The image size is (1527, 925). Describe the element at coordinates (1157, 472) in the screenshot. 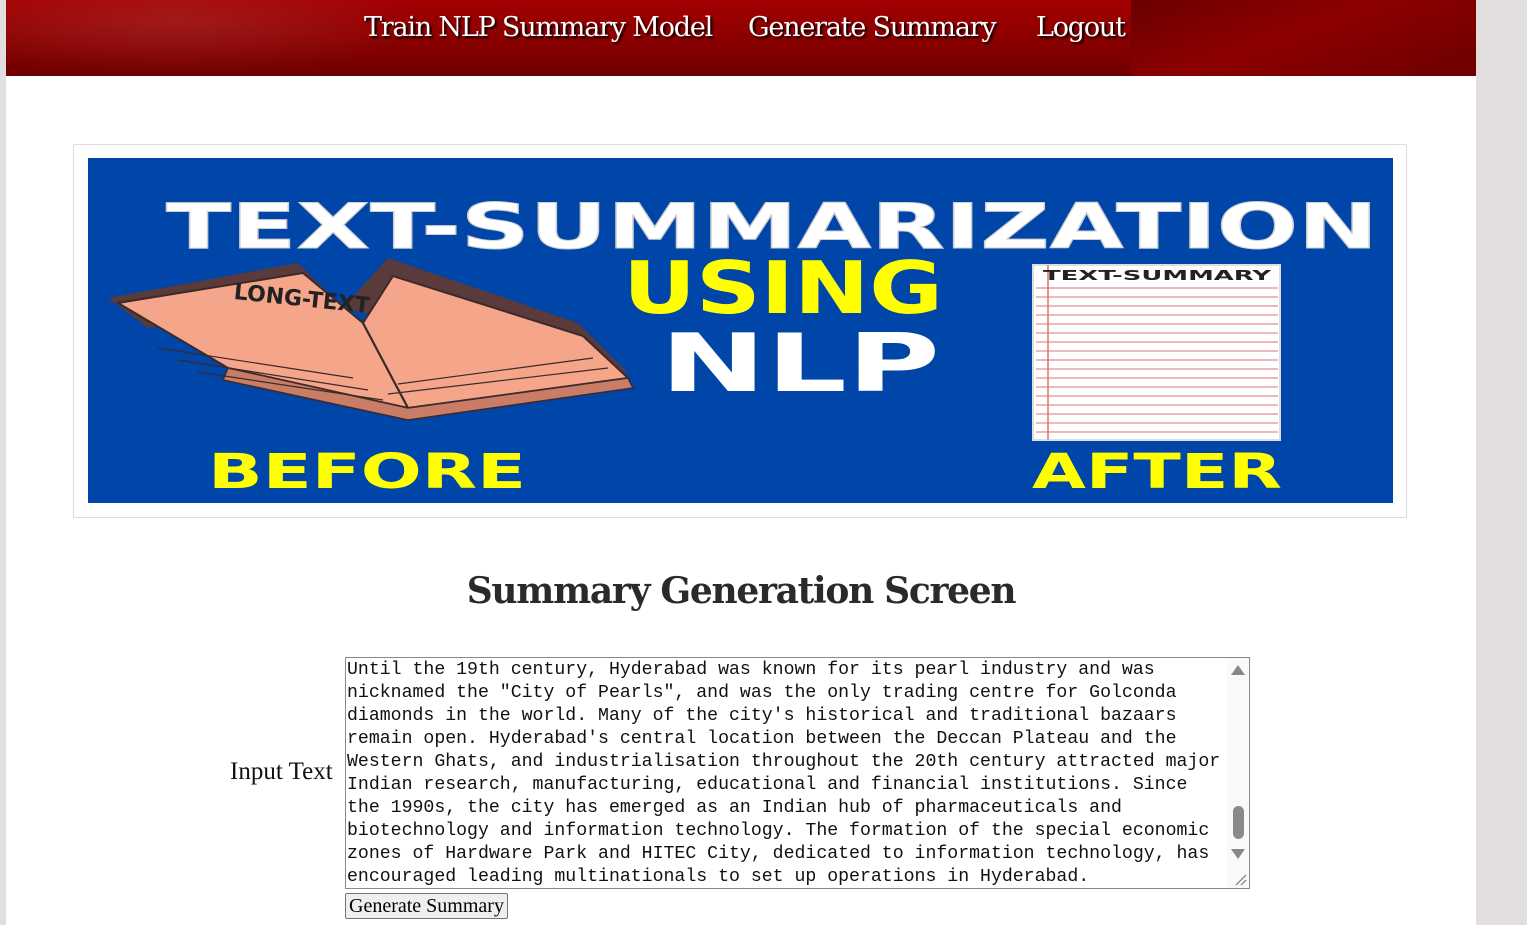

I see `banner-after: AFTER` at that location.